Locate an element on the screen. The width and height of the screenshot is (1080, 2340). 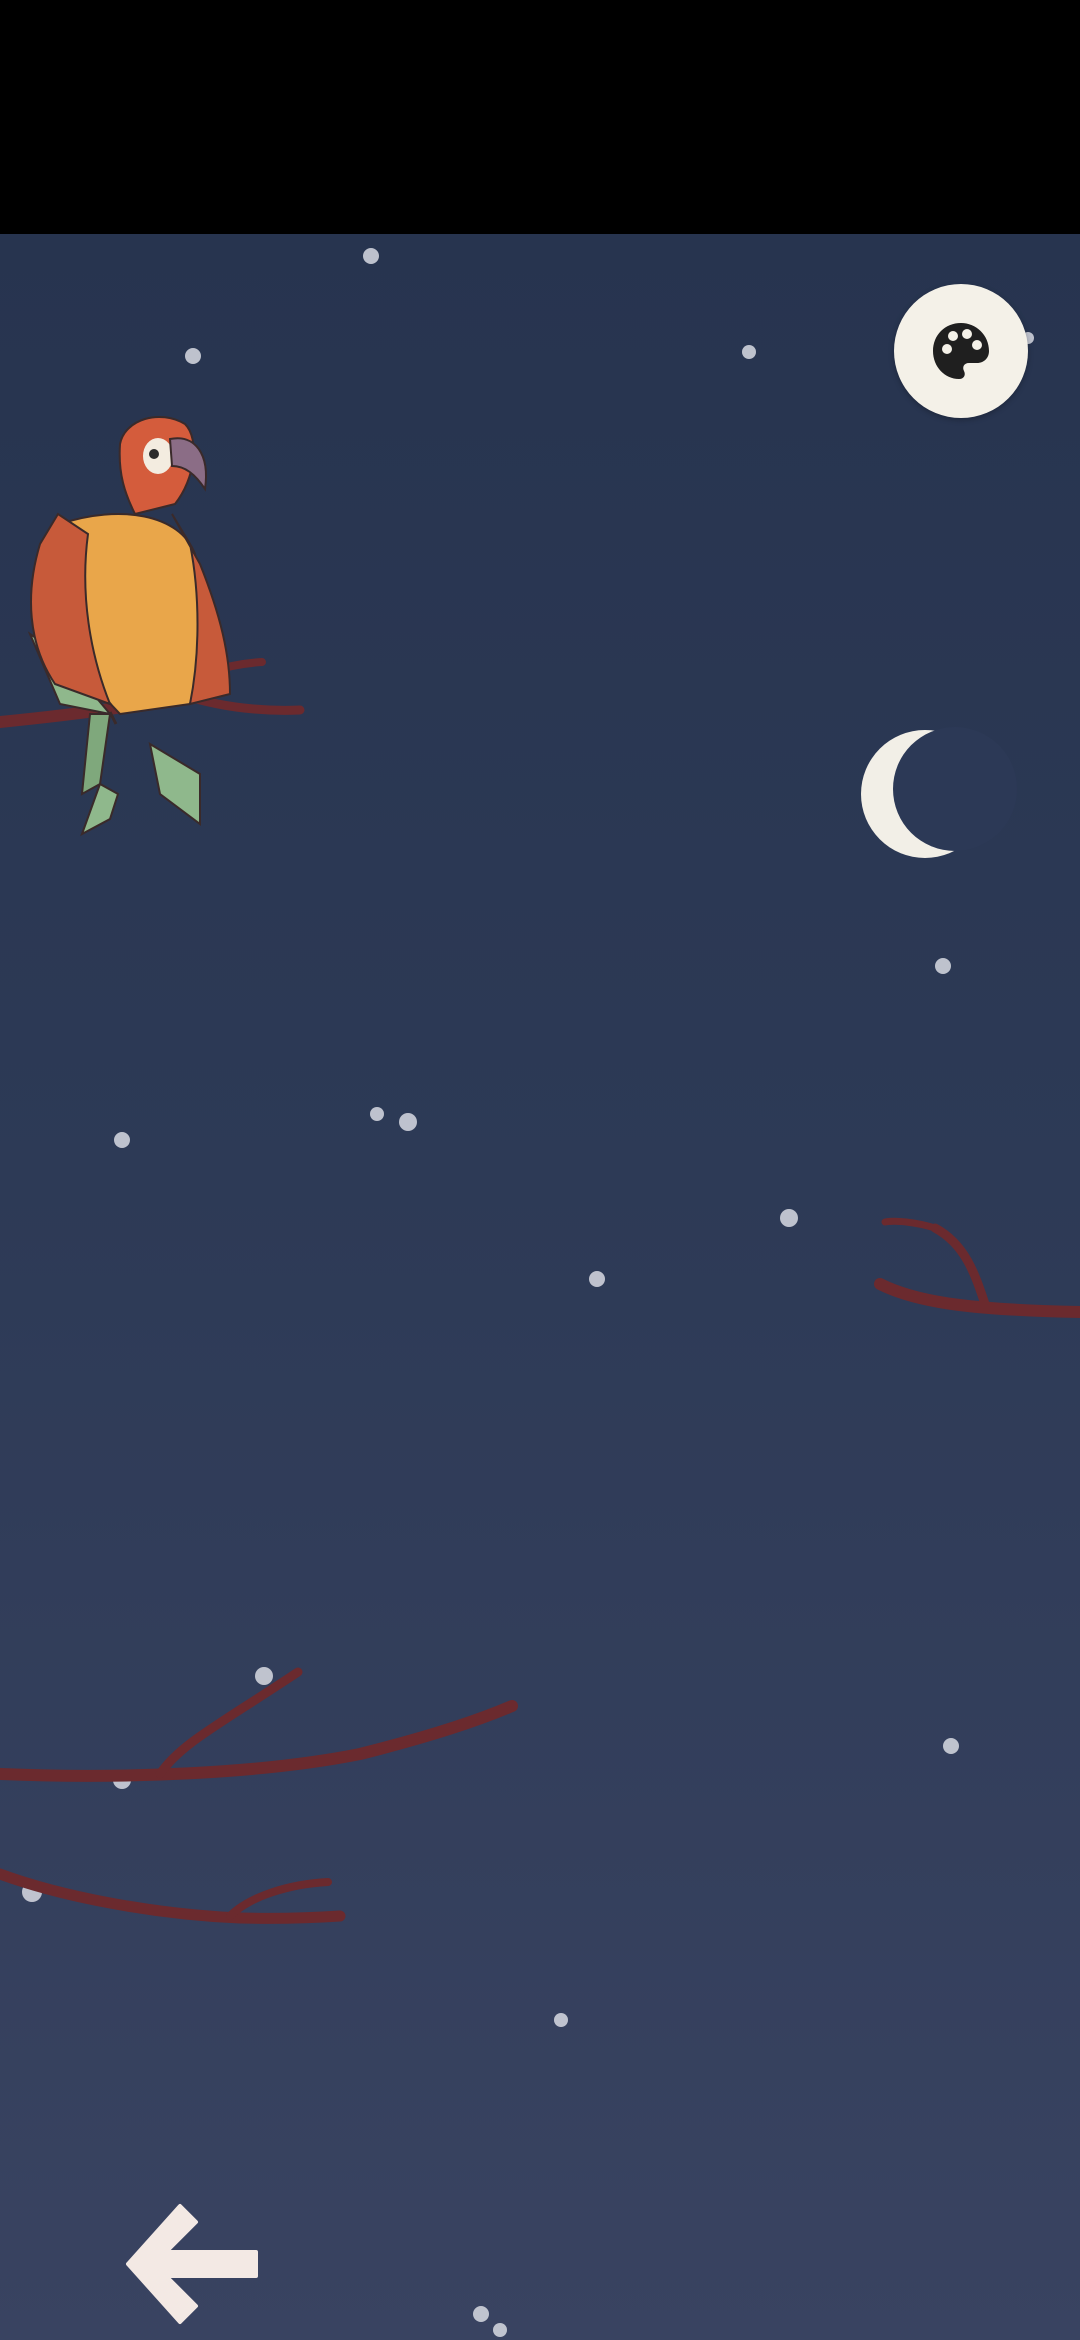
branch-lower-left is located at coordinates (259, 1724).